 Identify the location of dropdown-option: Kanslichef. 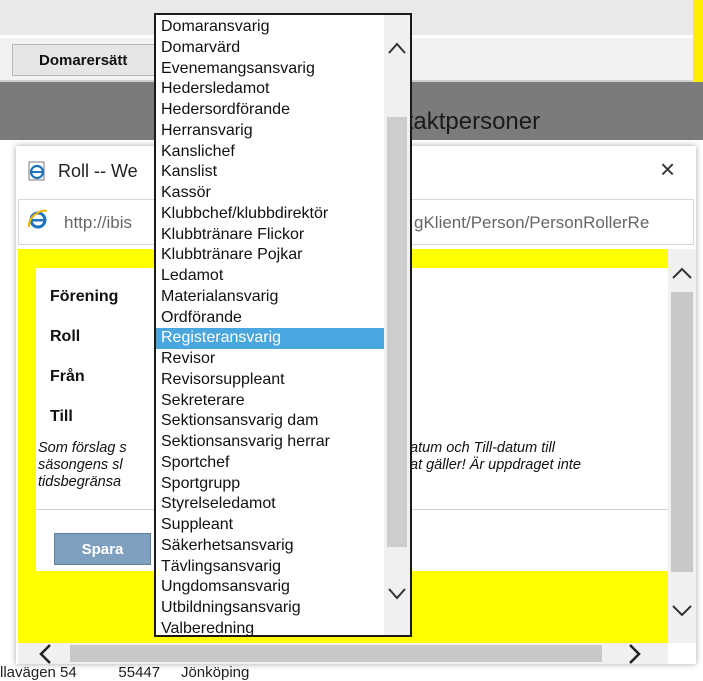
(271, 152).